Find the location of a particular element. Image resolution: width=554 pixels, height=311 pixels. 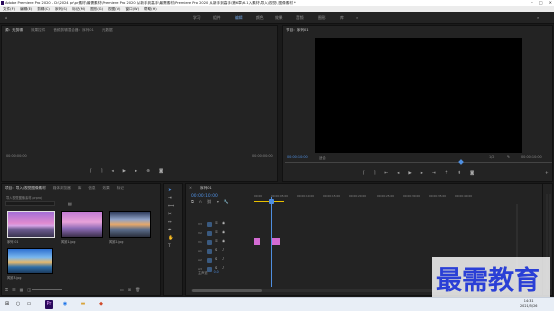

folder-icon: ▬ is located at coordinates (83, 304).